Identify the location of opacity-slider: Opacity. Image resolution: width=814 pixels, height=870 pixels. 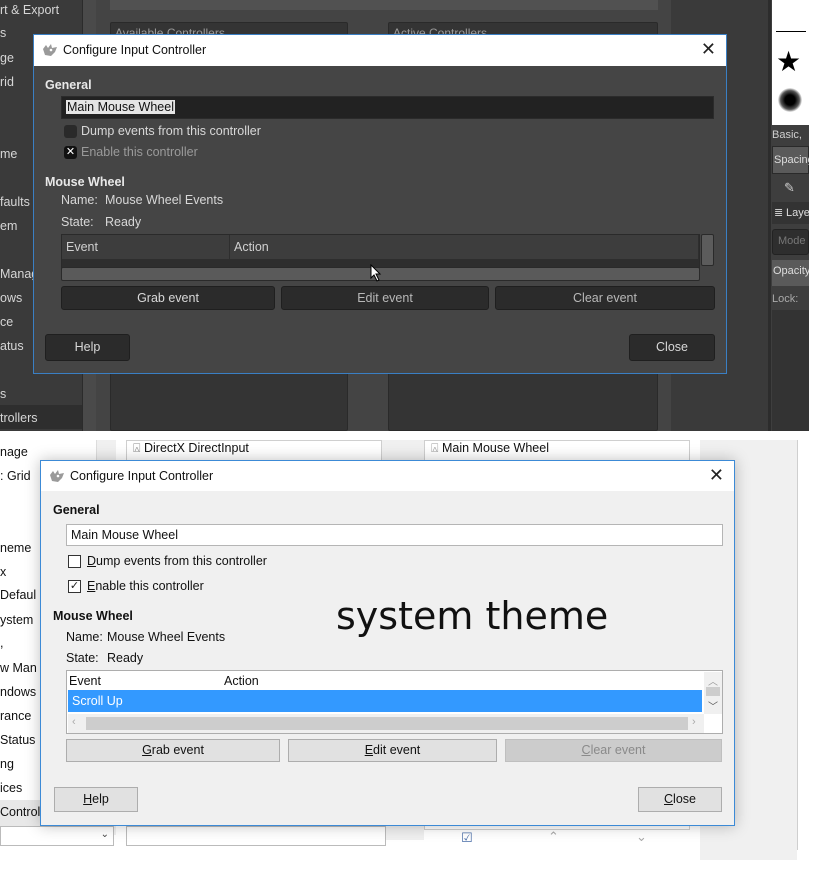
(790, 273).